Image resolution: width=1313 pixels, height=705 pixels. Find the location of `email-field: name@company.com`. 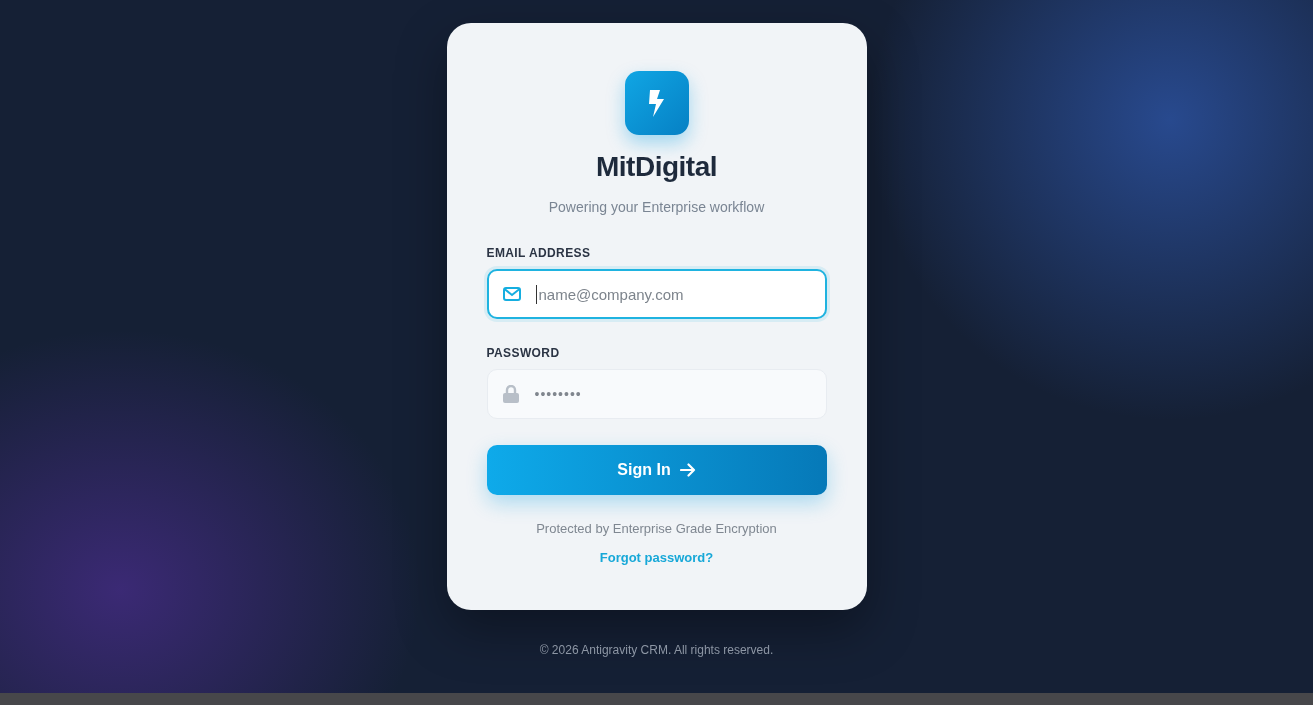

email-field: name@company.com is located at coordinates (656, 294).